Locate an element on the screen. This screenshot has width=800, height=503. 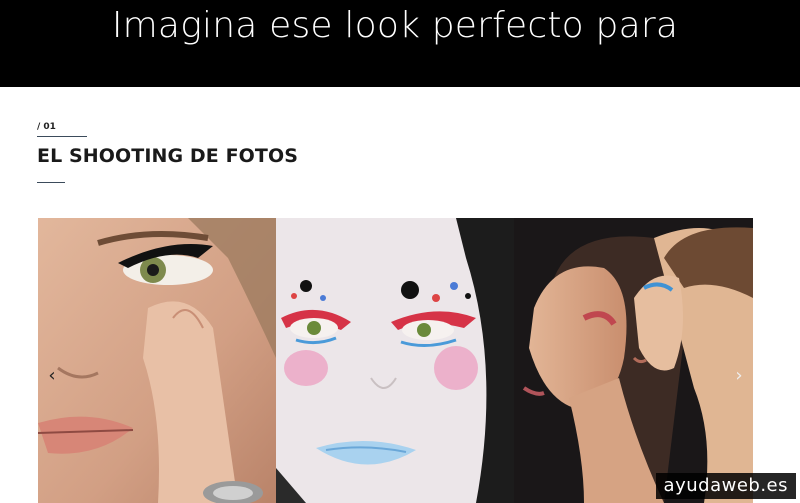
hero-title: Imagina ese look perfecto para is located at coordinates (395, 25).